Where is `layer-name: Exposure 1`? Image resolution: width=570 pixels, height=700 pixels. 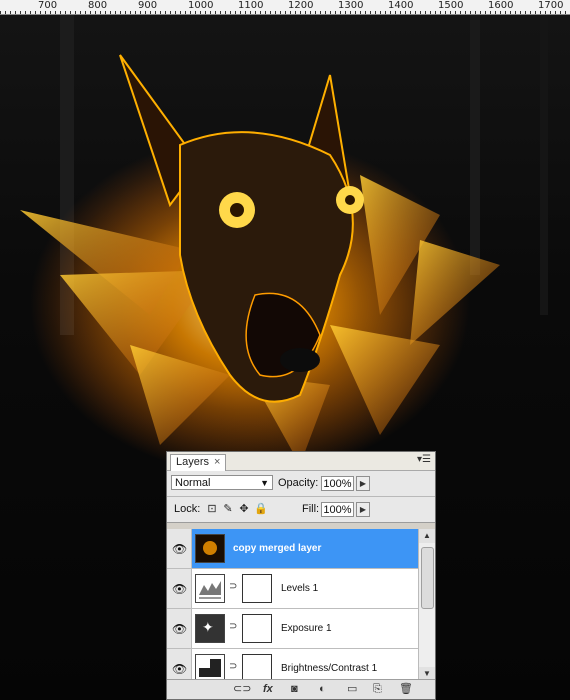
layer-name: Exposure 1 is located at coordinates (306, 628).